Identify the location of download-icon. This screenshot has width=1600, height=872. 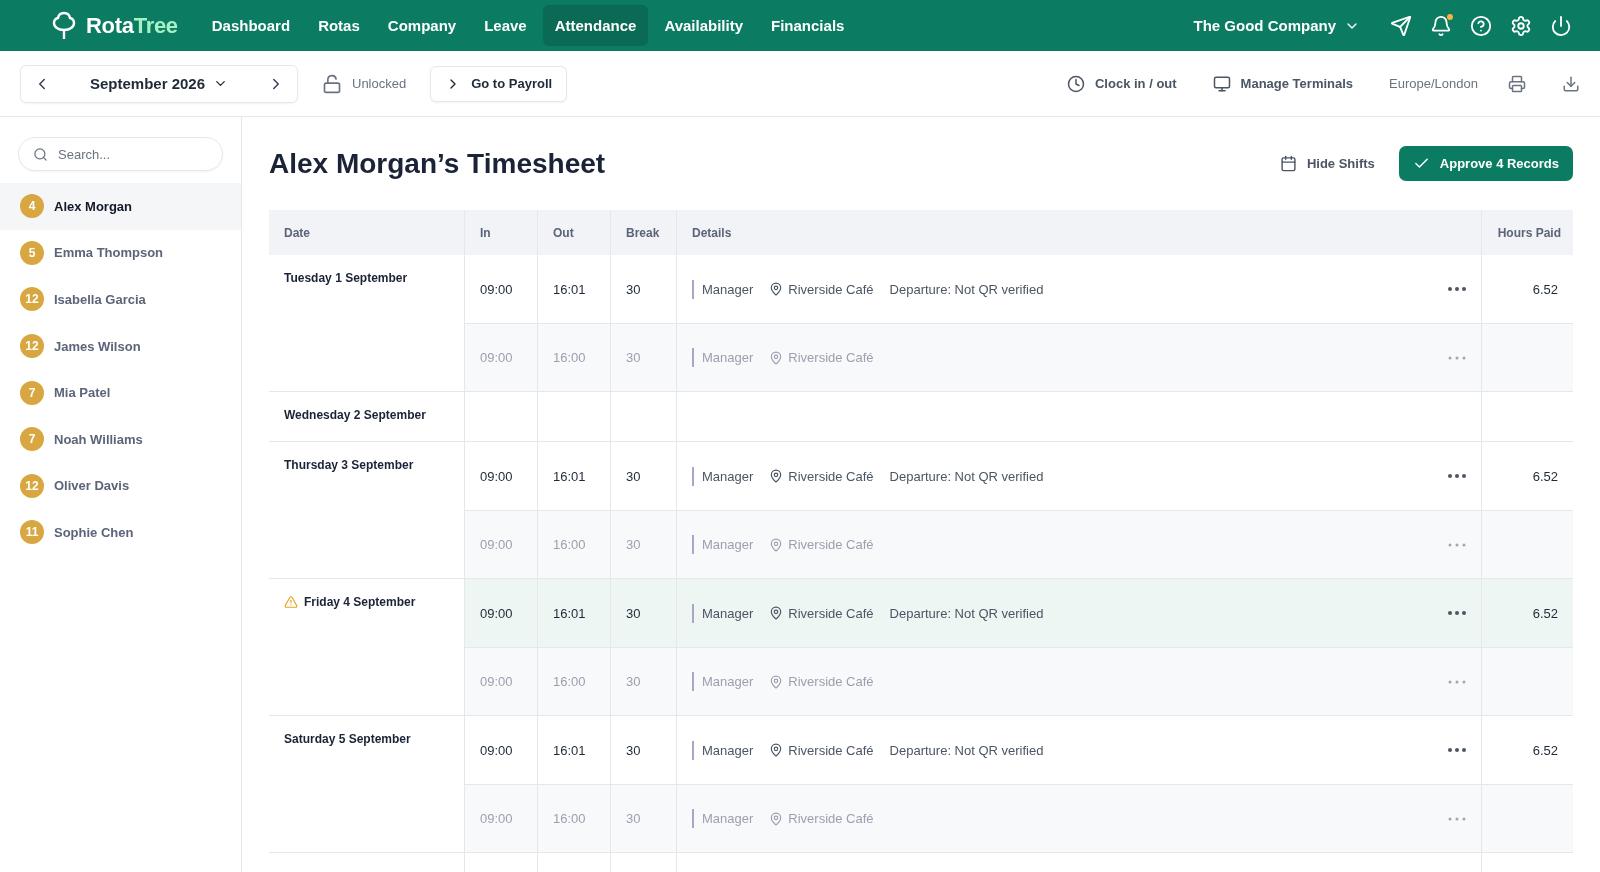
(1571, 83).